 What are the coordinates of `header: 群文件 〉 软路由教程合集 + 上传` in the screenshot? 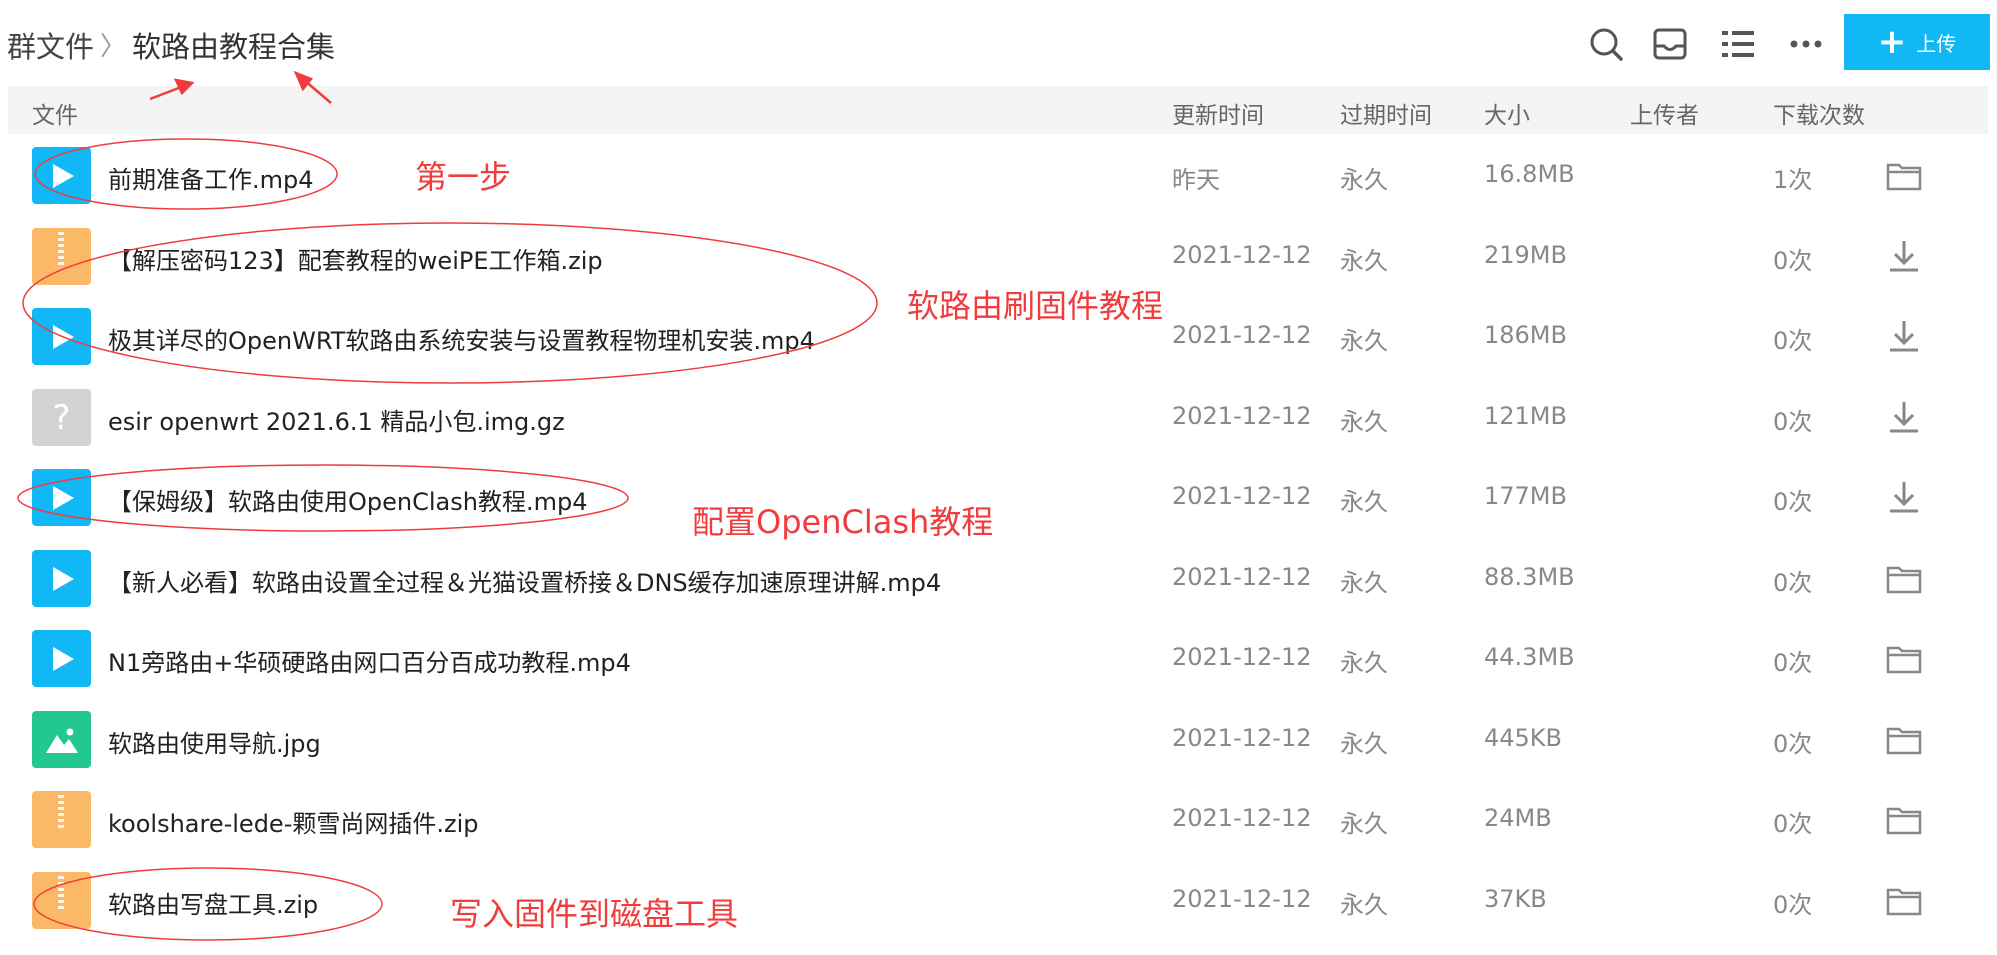 It's located at (998, 43).